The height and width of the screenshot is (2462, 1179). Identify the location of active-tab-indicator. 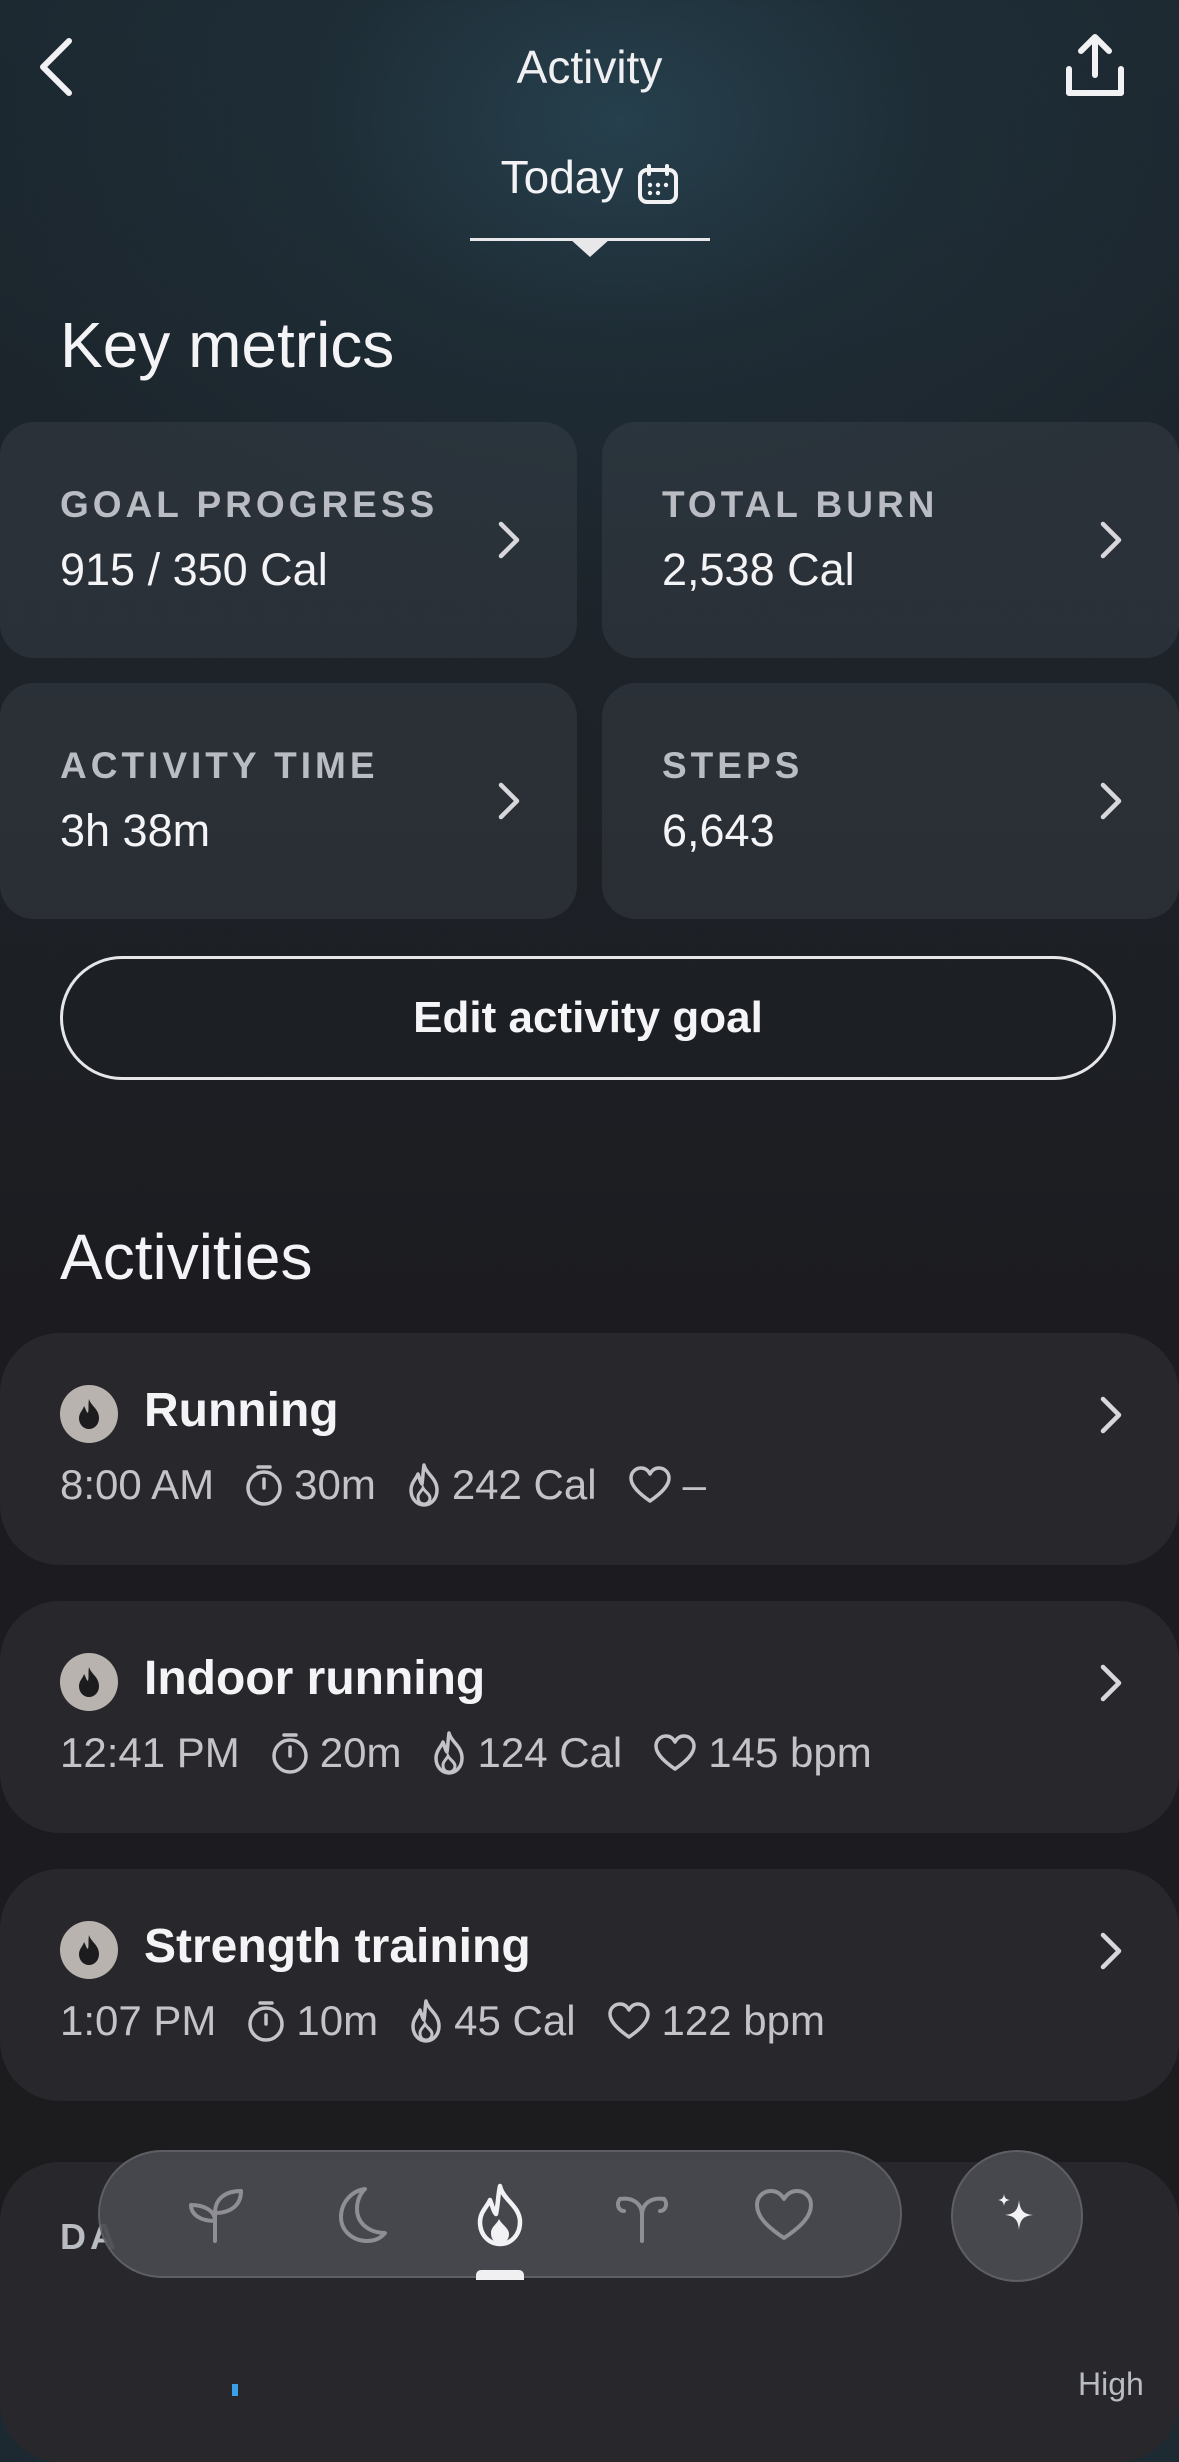
(500, 2275).